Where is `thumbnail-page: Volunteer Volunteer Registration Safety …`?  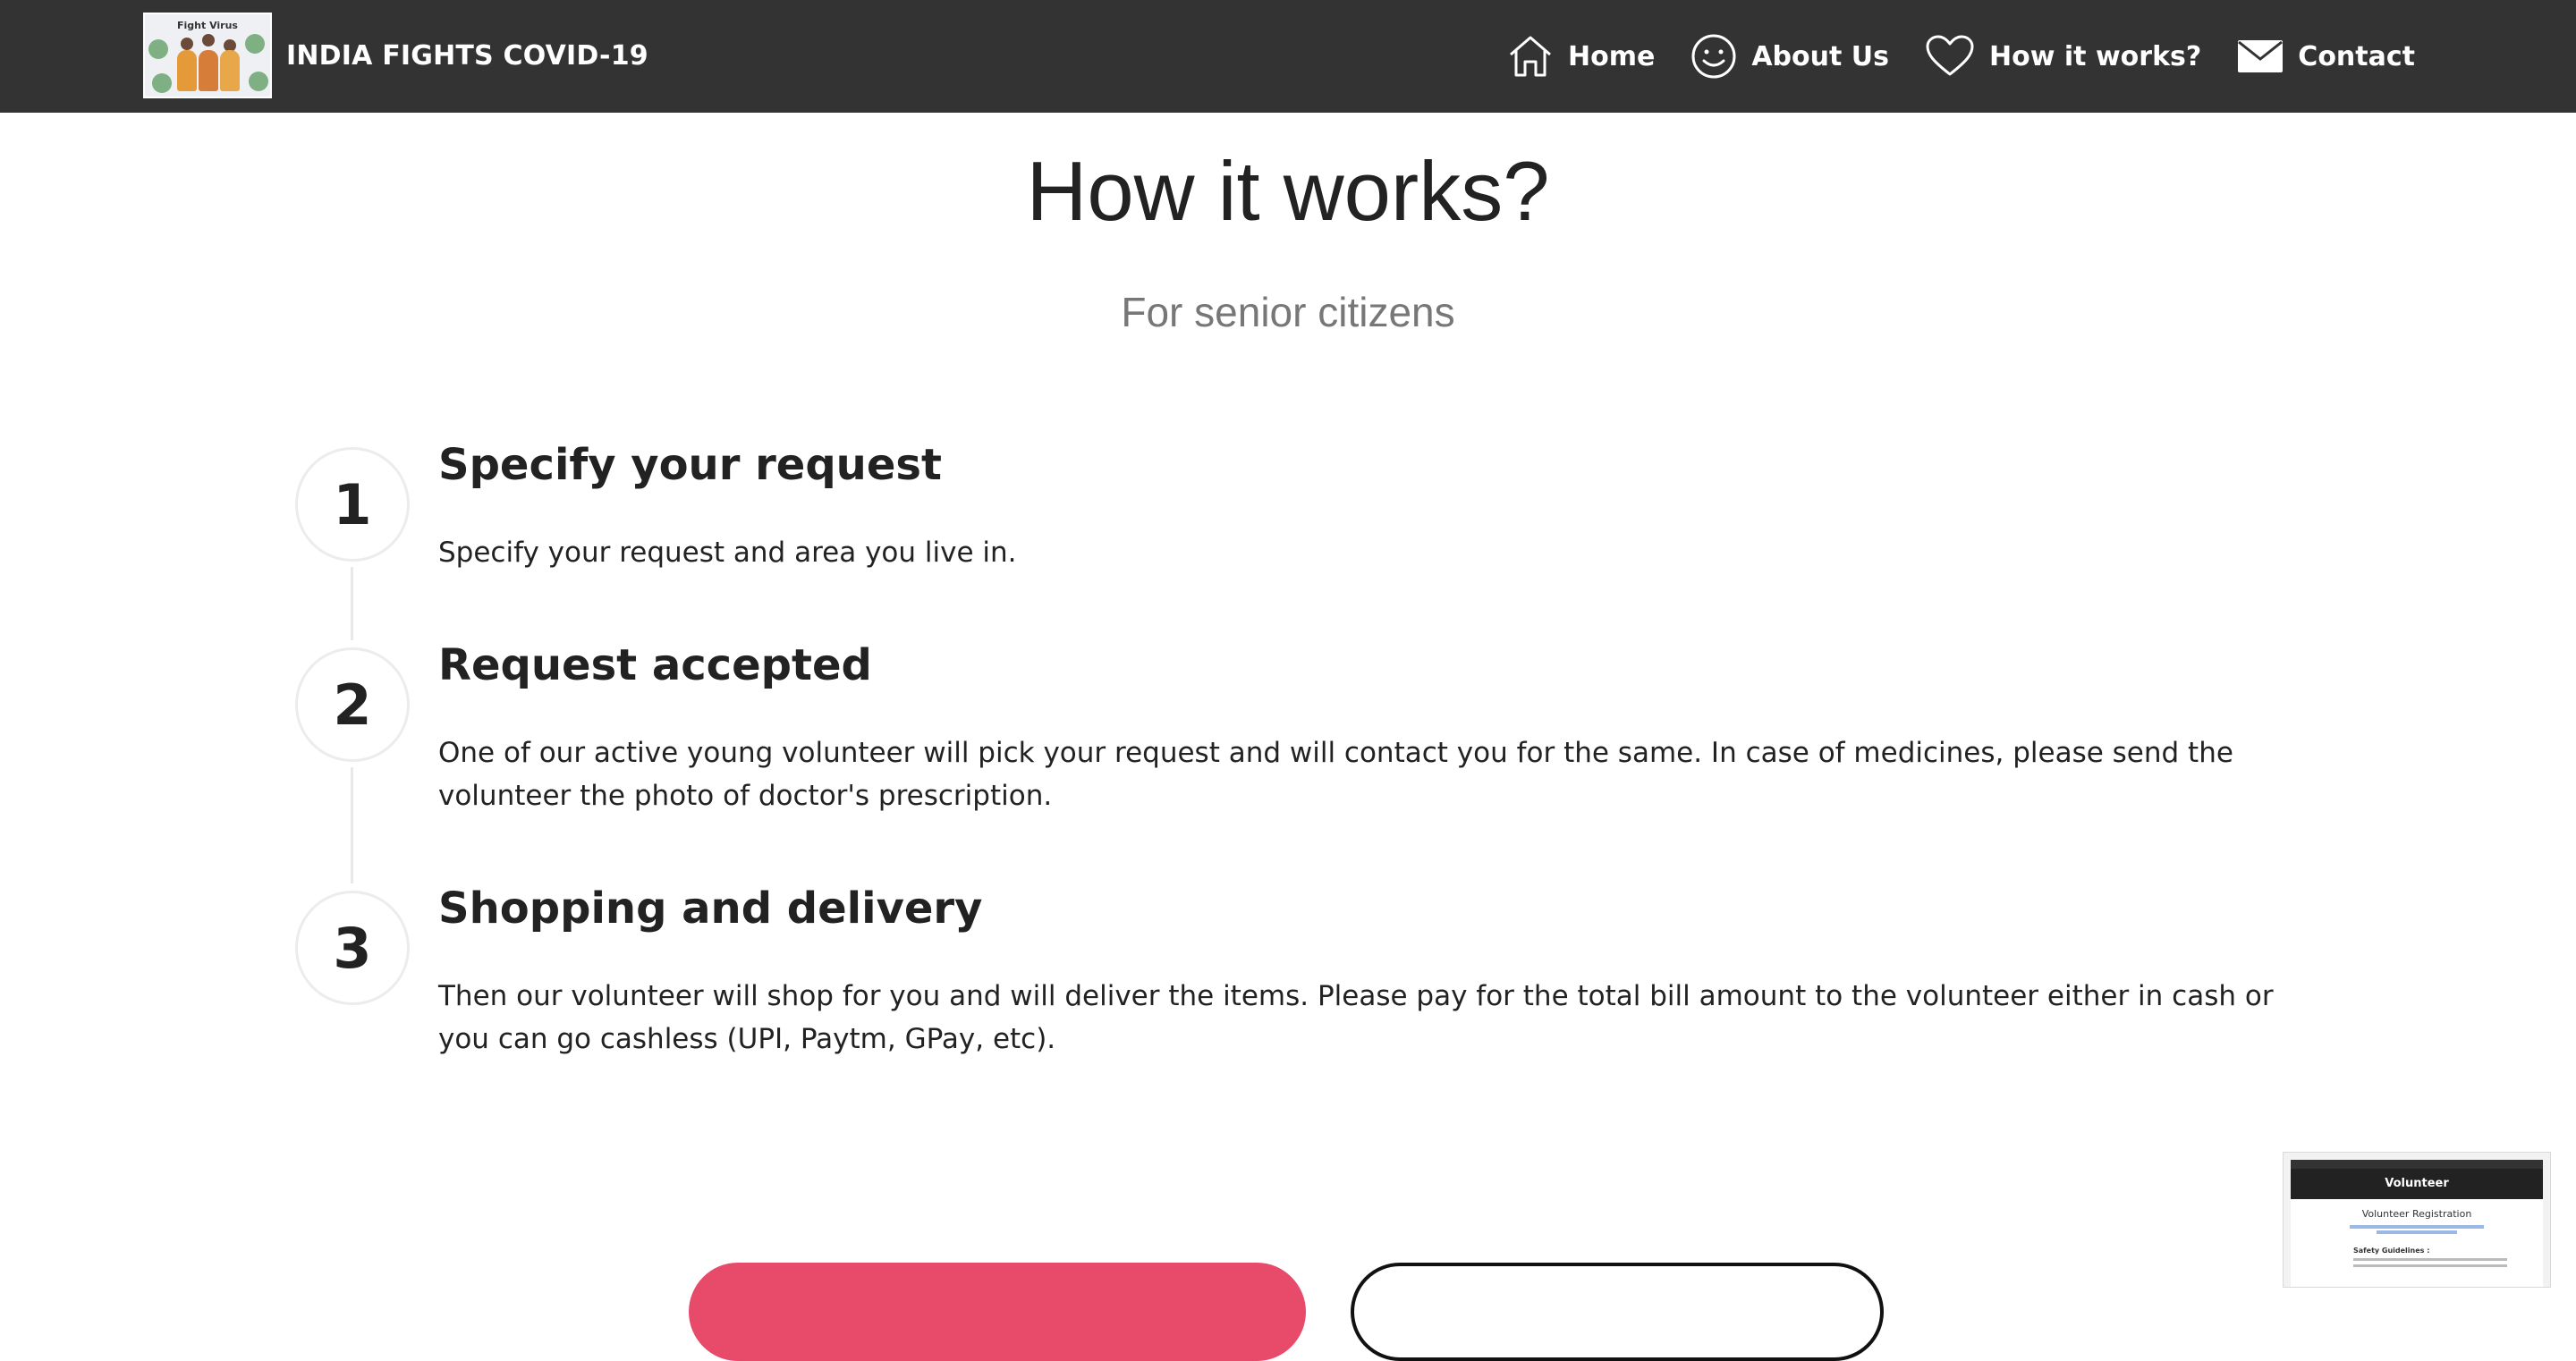
thumbnail-page: Volunteer Volunteer Registration Safety … is located at coordinates (2417, 1223).